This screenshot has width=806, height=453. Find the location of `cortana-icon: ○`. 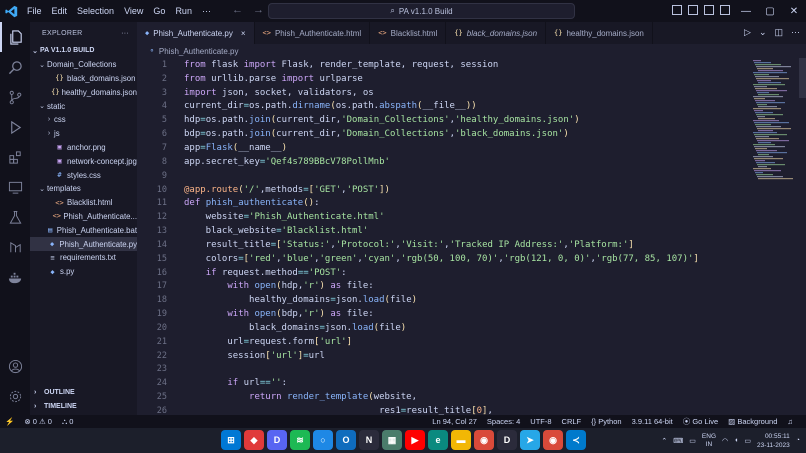

cortana-icon: ○ is located at coordinates (323, 440).